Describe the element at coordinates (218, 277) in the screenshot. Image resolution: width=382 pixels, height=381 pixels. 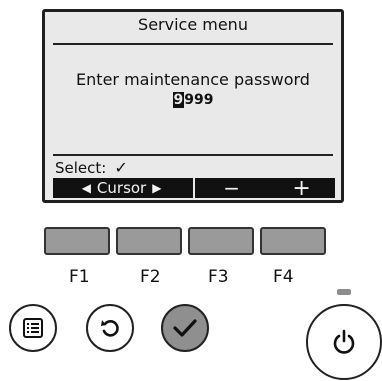
I see `f3-label: F3` at that location.